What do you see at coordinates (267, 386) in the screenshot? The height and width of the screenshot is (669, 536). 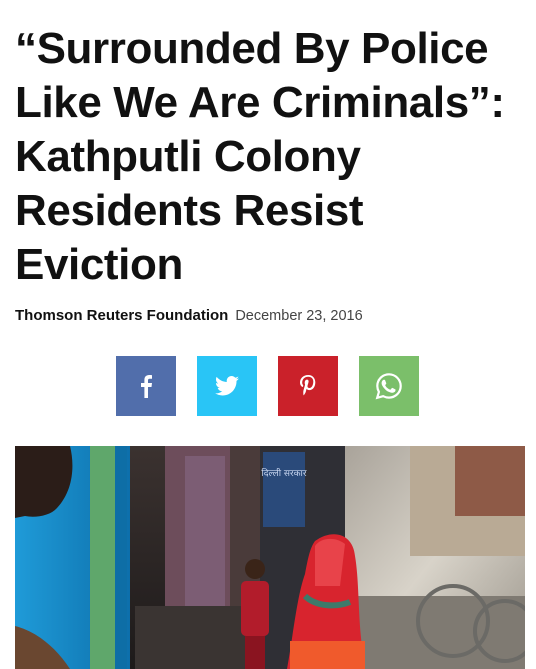 I see `share-buttons` at bounding box center [267, 386].